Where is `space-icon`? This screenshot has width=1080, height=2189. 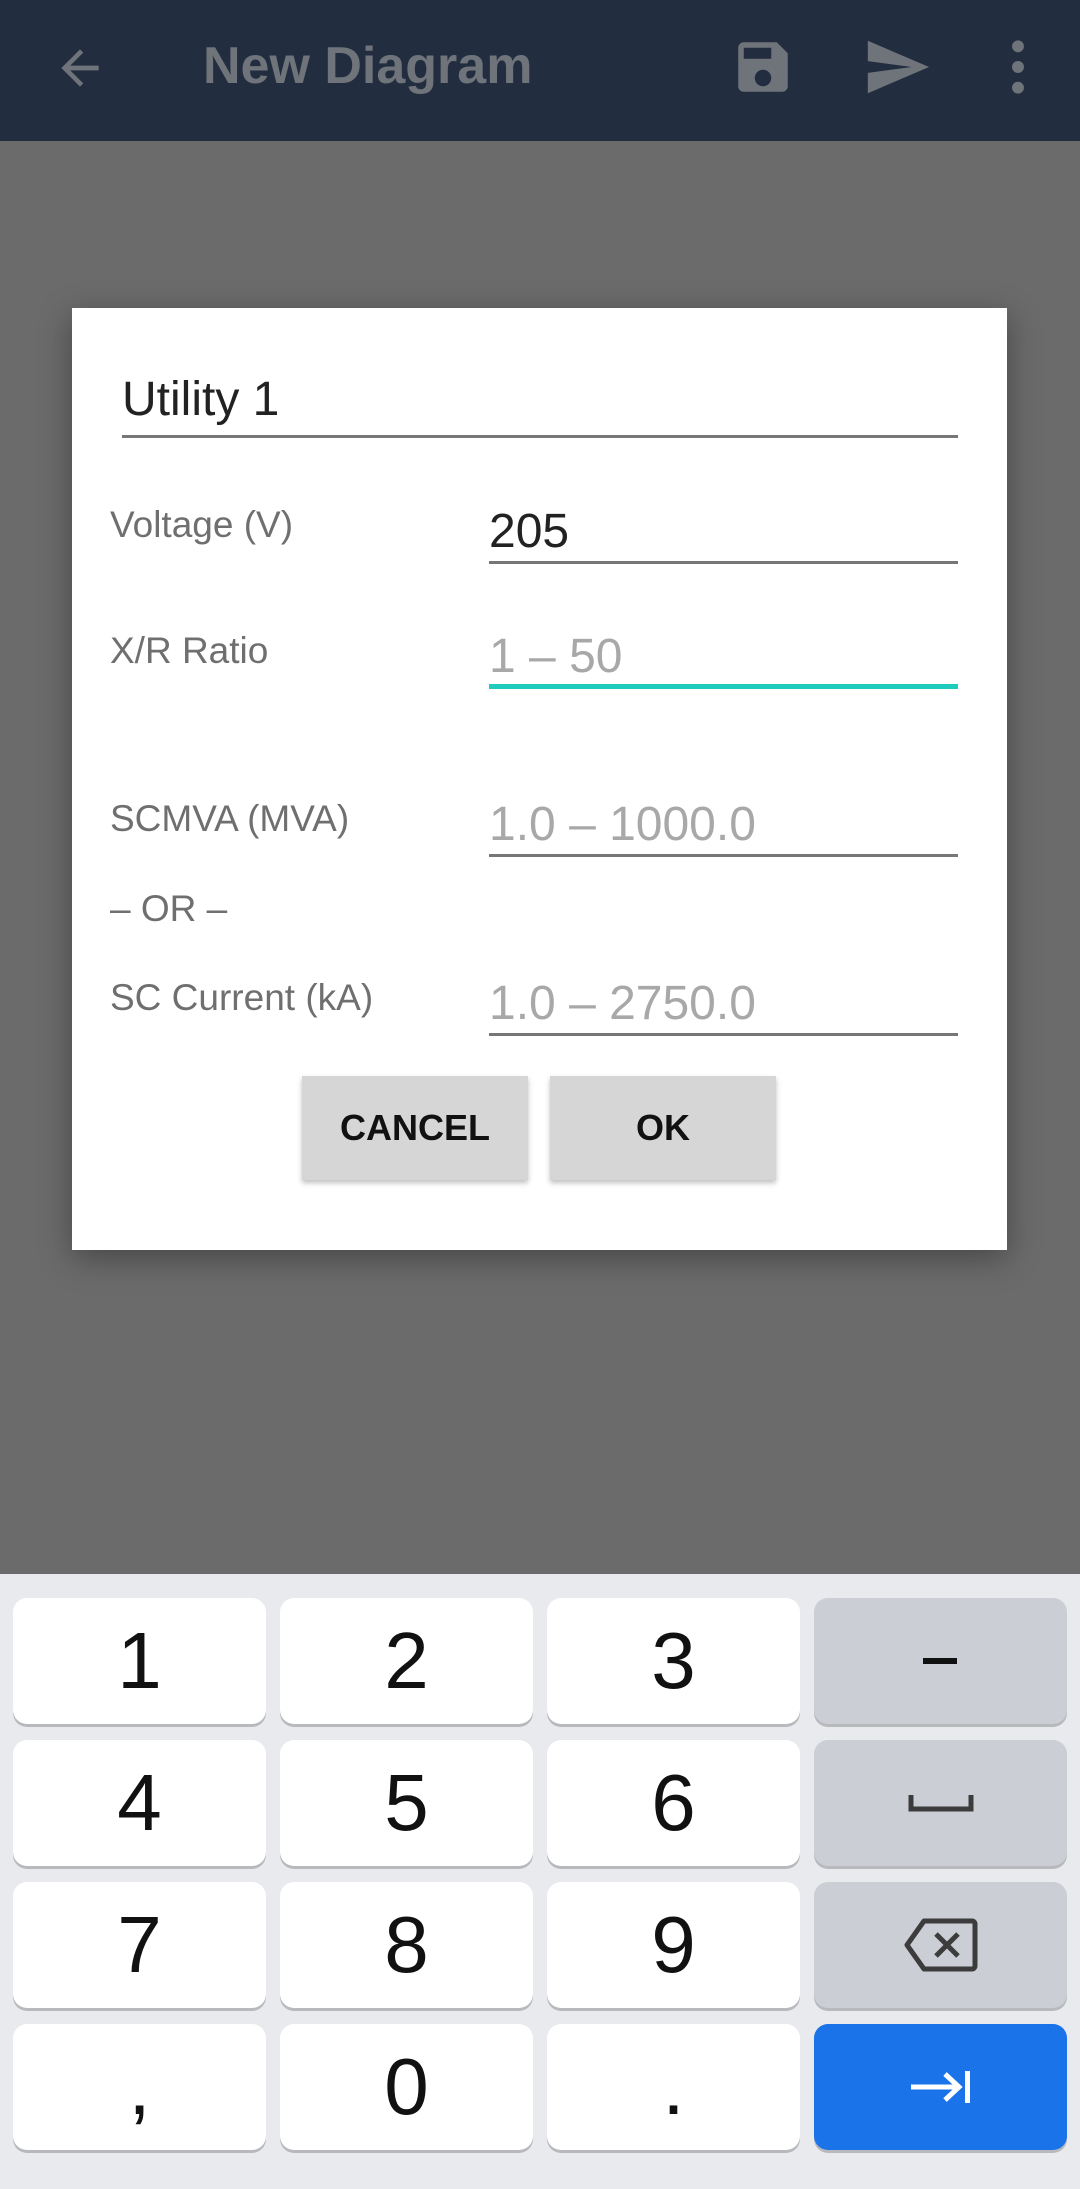
space-icon is located at coordinates (940, 1803).